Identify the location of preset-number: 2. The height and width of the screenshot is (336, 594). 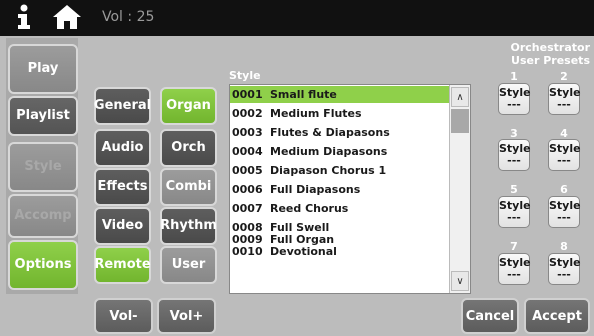
(564, 76).